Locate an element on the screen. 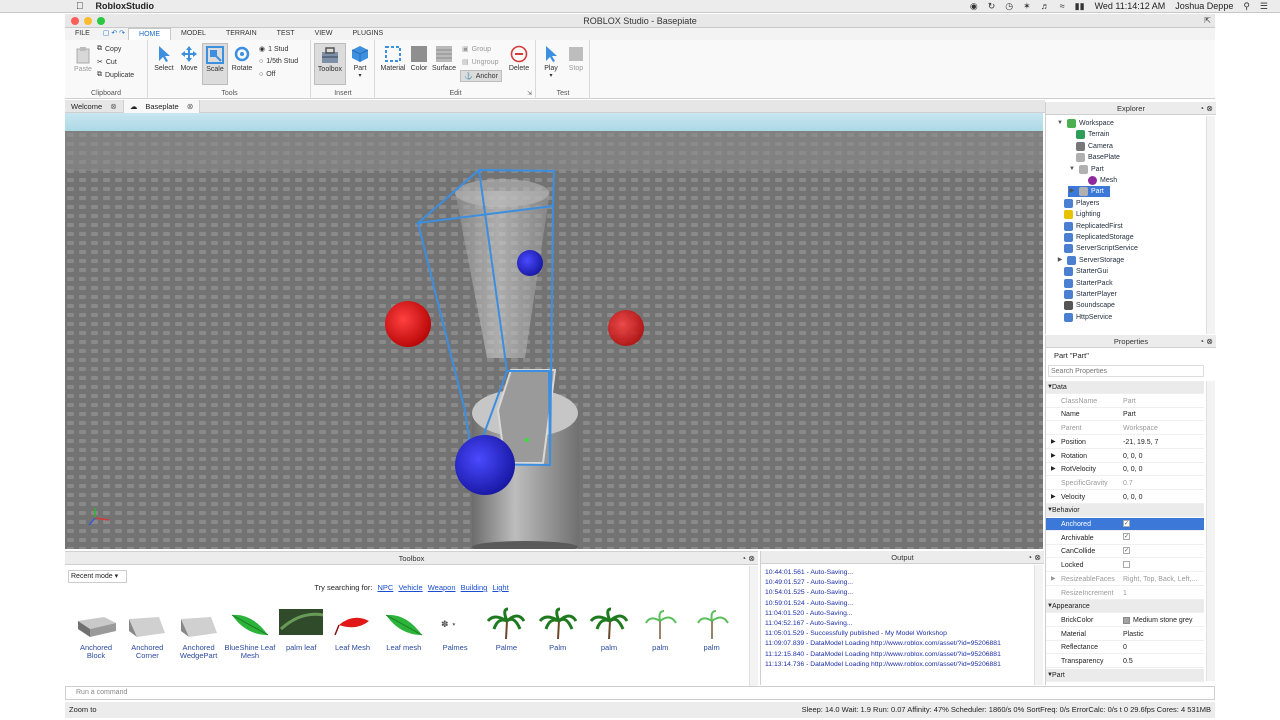  property-value: Part is located at coordinates (1163, 414).